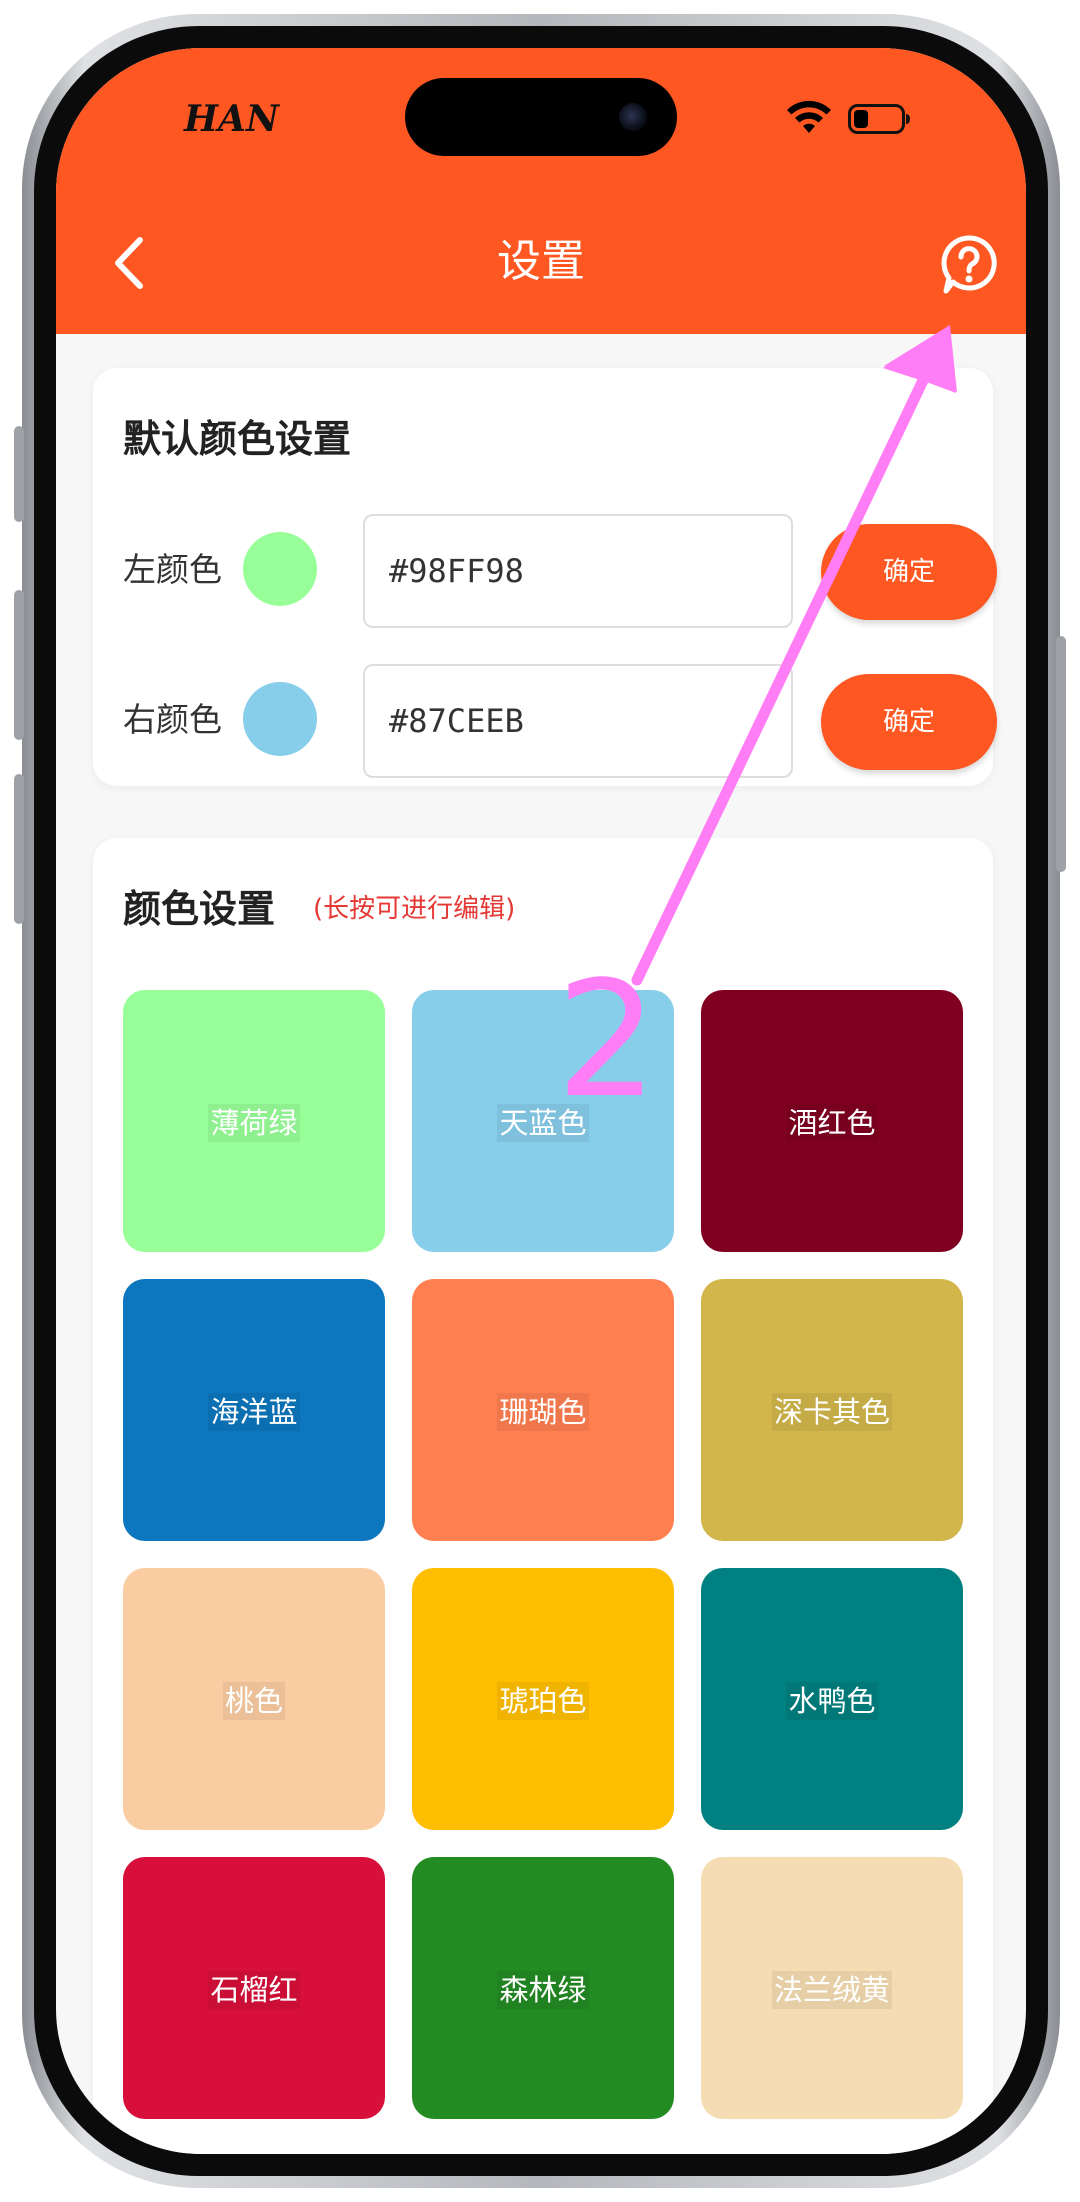 Image resolution: width=1080 pixels, height=2202 pixels. What do you see at coordinates (969, 265) in the screenshot?
I see `help-button` at bounding box center [969, 265].